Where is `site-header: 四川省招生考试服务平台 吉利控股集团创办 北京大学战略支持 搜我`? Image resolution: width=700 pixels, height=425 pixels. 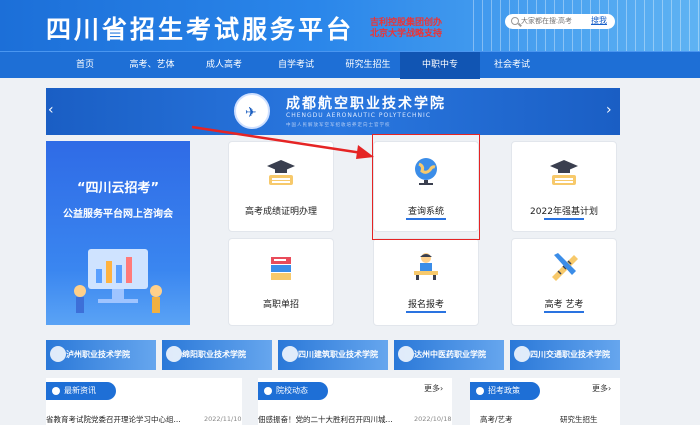
site-header: 四川省招生考试服务平台 吉利控股集团创办 北京大学战略支持 搜我 is located at coordinates (350, 25).